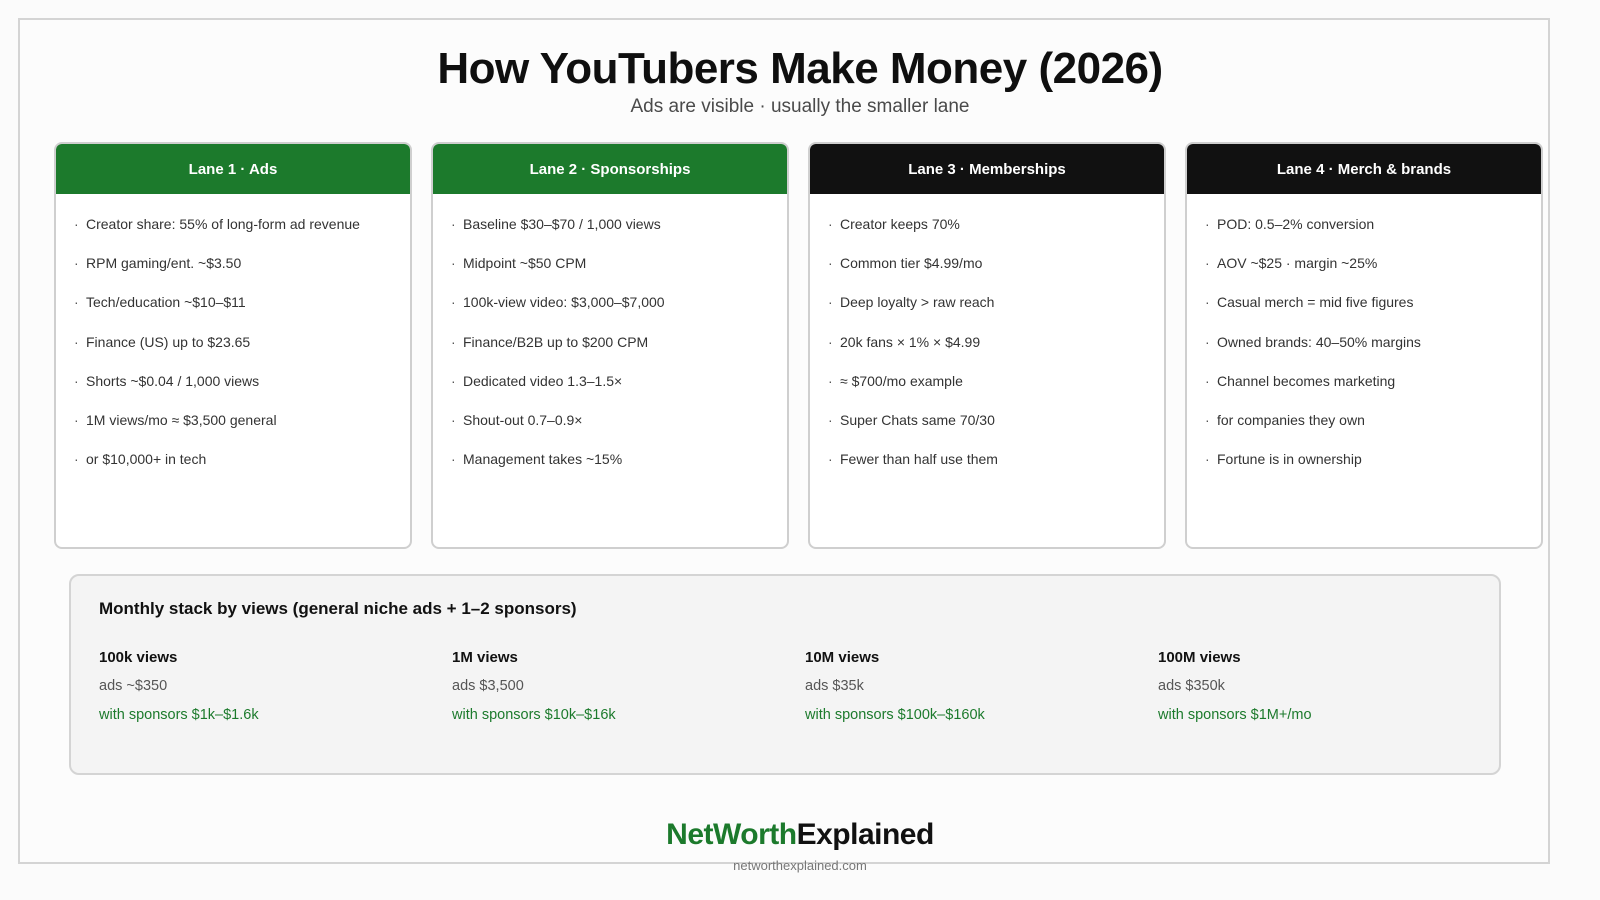 The height and width of the screenshot is (900, 1600). Describe the element at coordinates (919, 459) in the screenshot. I see `lane-item-text: Fewer than half use them` at that location.